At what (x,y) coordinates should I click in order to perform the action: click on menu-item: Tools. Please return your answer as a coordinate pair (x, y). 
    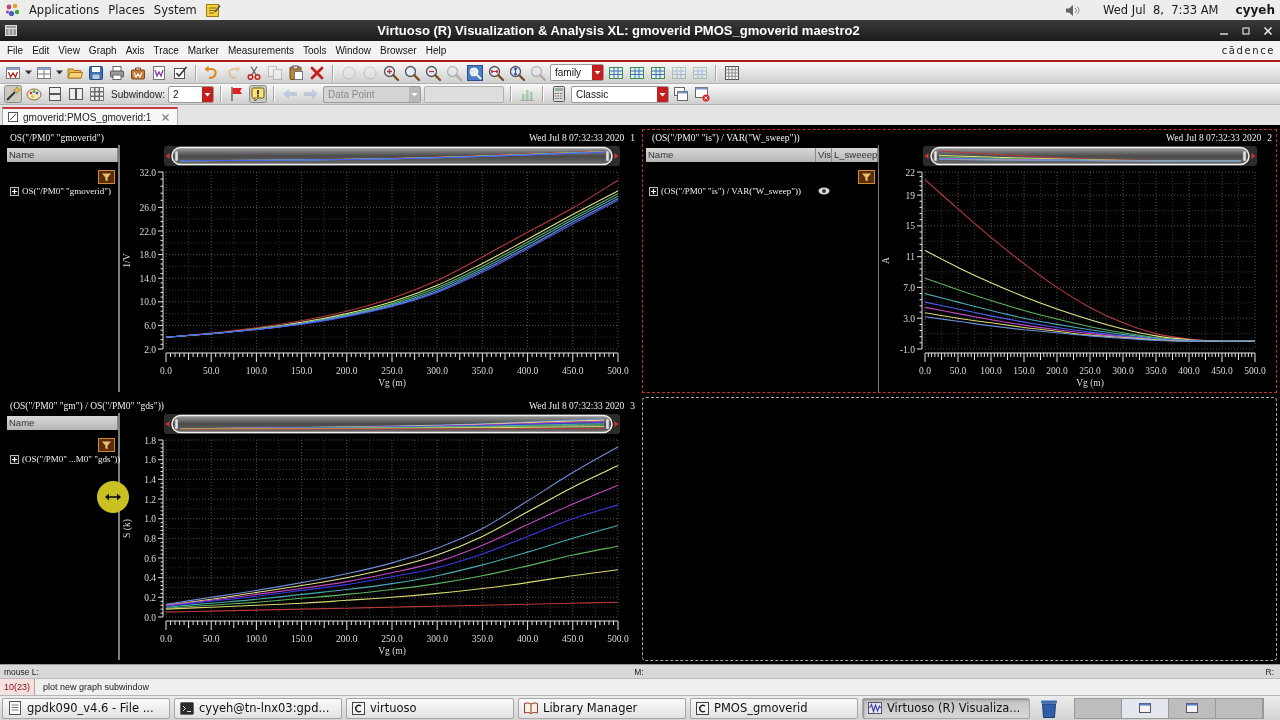
    Looking at the image, I should click on (315, 50).